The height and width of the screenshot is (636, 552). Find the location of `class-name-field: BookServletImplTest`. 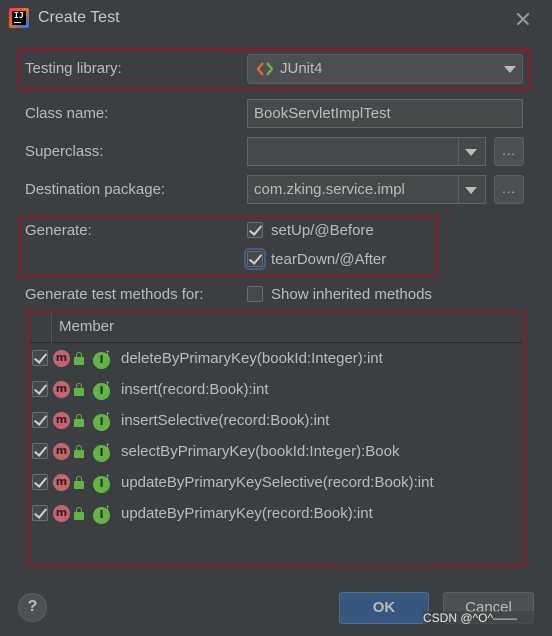

class-name-field: BookServletImplTest is located at coordinates (385, 113).